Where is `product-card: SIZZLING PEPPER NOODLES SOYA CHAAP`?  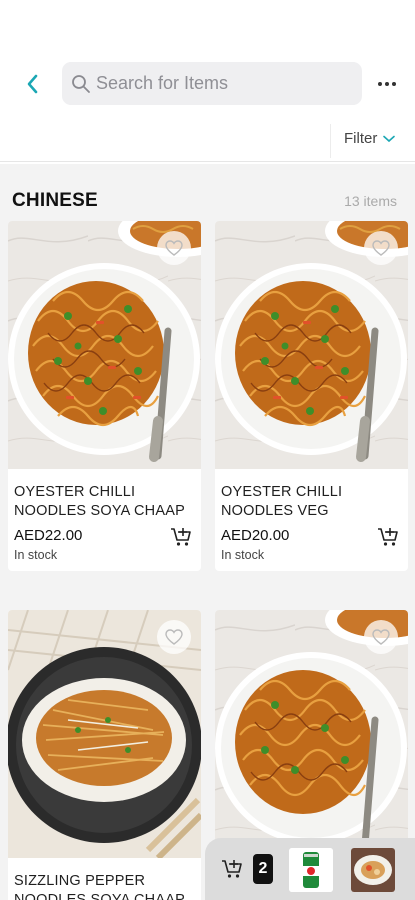
product-card: SIZZLING PEPPER NOODLES SOYA CHAAP is located at coordinates (104, 755).